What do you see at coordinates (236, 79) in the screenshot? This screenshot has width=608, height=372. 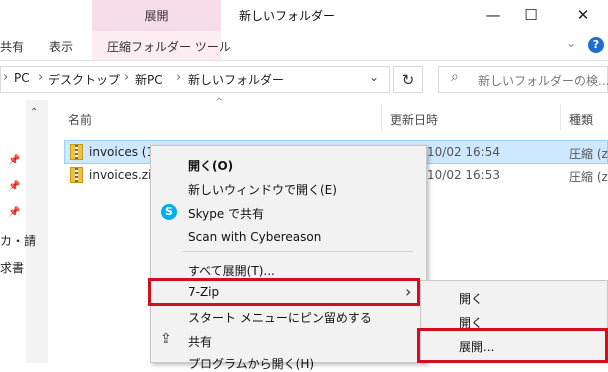 I see `breadcrumb-new-folder: 新しいフォルダー` at bounding box center [236, 79].